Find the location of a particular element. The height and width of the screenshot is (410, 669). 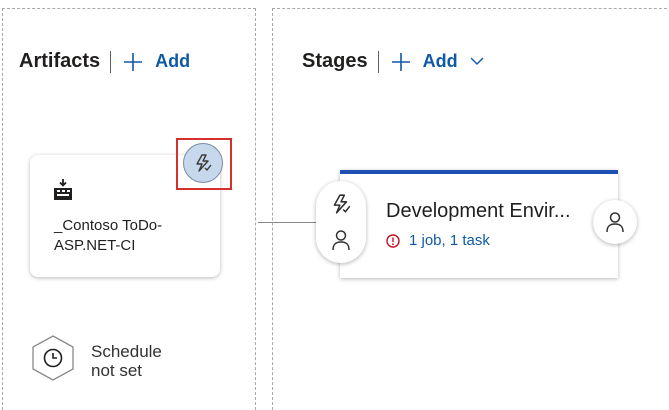

stage-accent-bar is located at coordinates (479, 172).